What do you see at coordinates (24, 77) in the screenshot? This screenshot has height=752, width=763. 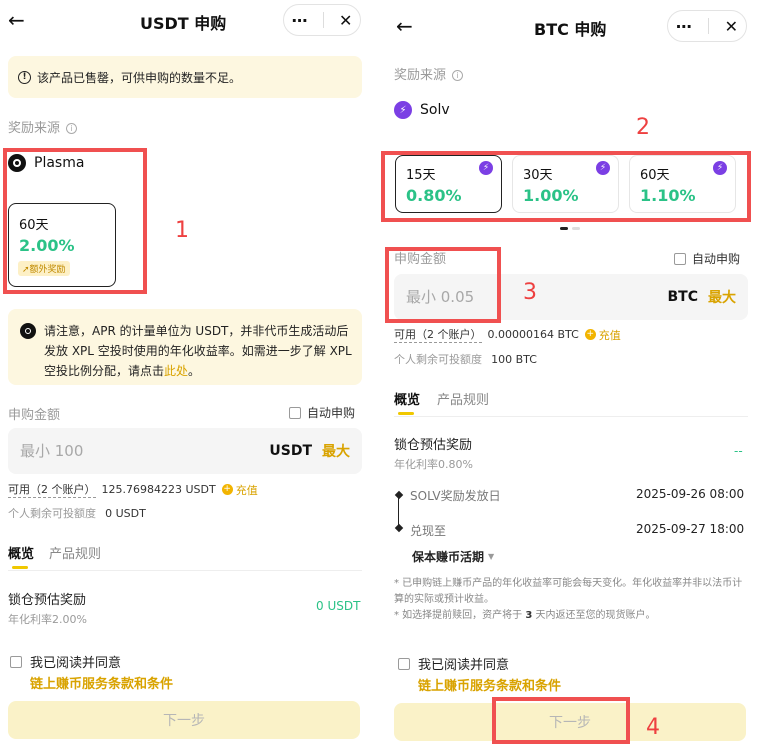 I see `warning-icon: !` at bounding box center [24, 77].